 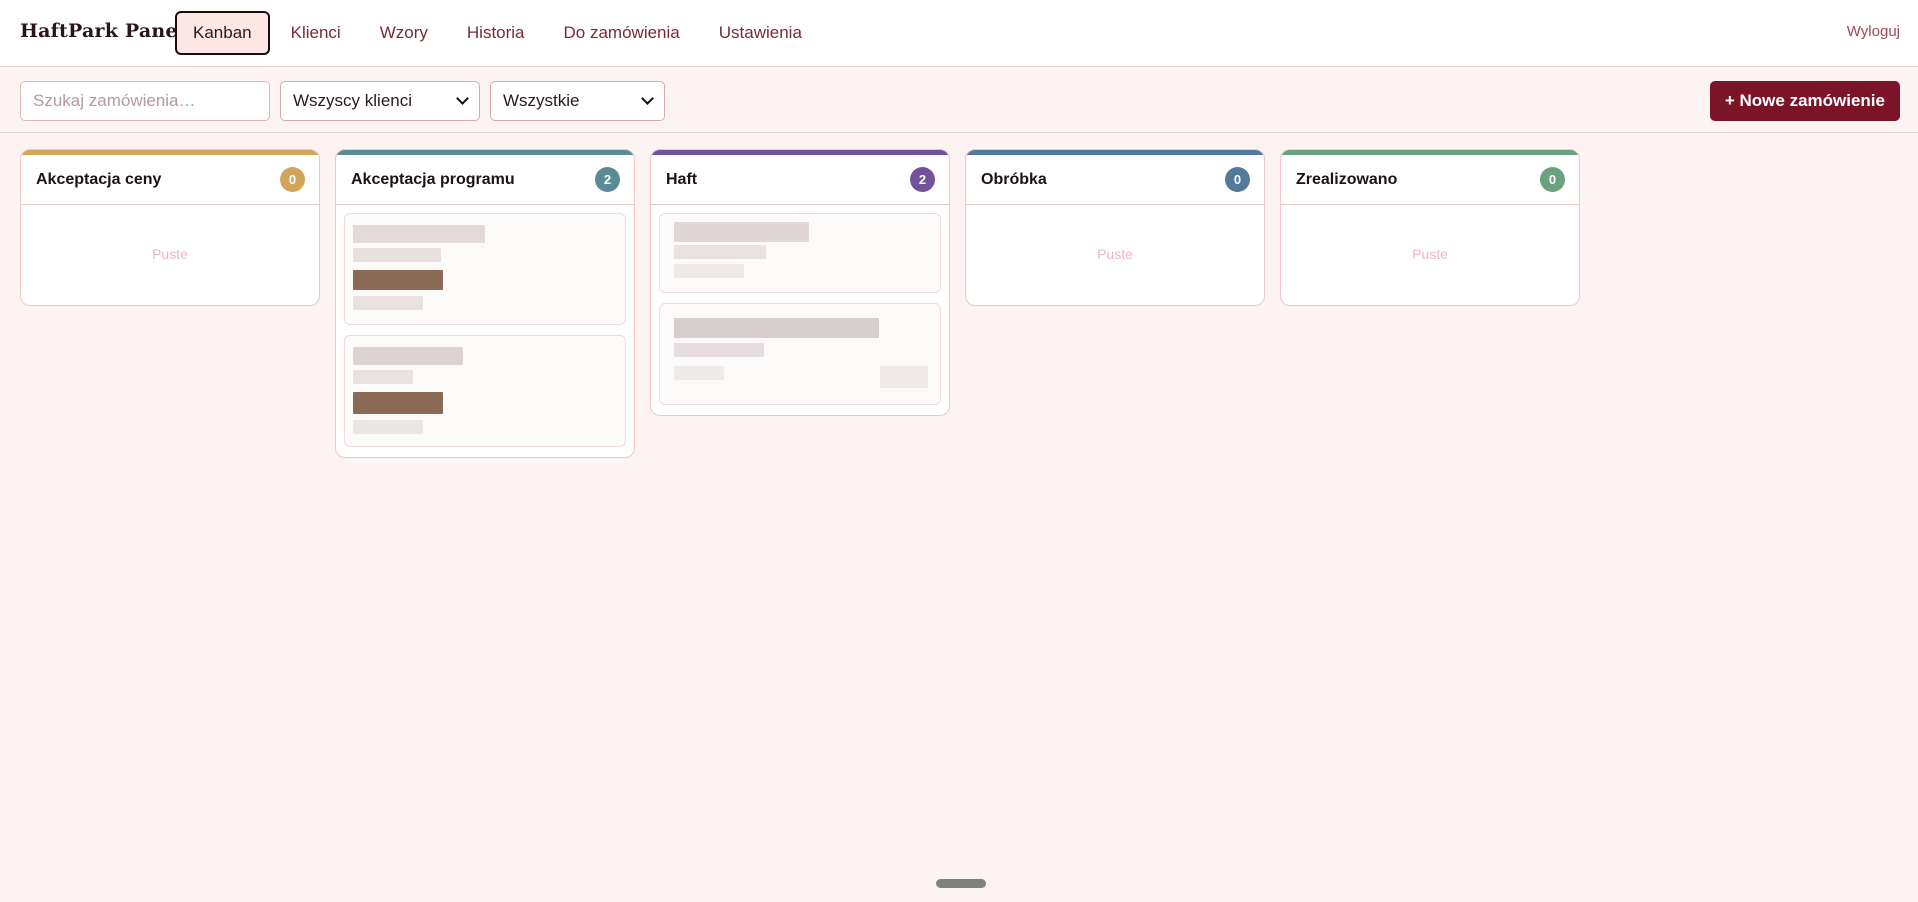 I want to click on brand-title: HaftPark Panel, so click(x=103, y=31).